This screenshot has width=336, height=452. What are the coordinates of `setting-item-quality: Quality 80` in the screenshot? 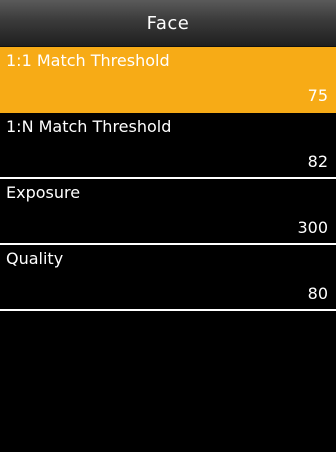 It's located at (168, 278).